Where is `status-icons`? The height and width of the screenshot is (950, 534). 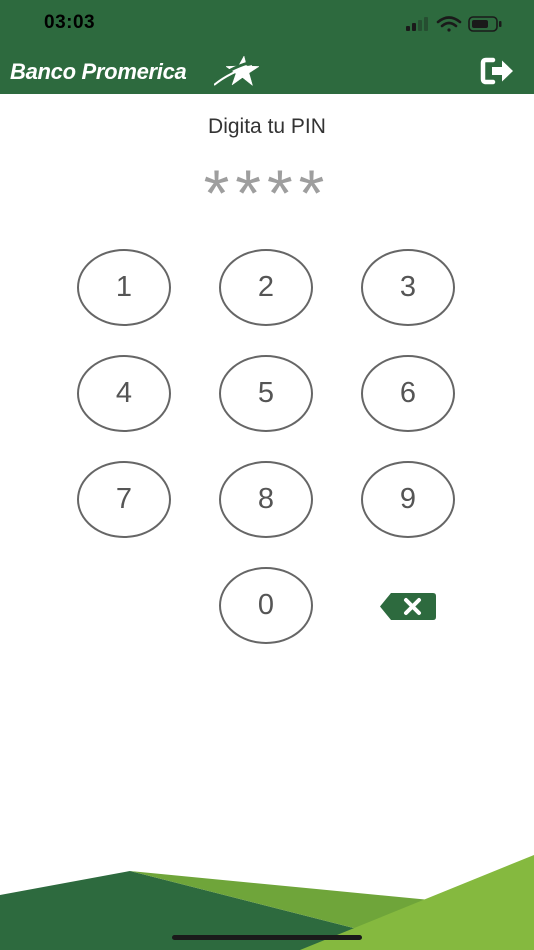 status-icons is located at coordinates (454, 24).